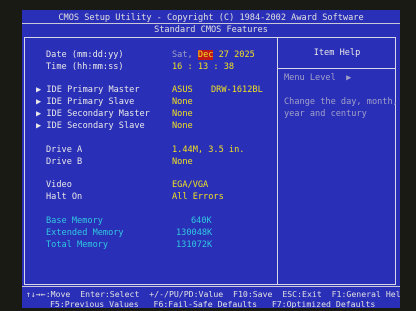  I want to click on ide-secondary-master-value: None, so click(182, 114).